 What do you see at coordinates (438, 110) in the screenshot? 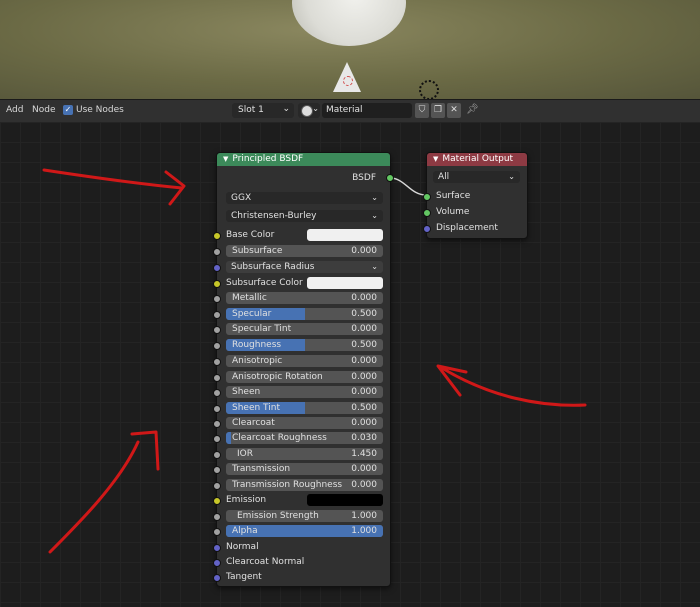
I see `duplicate-material-icon: ❐` at bounding box center [438, 110].